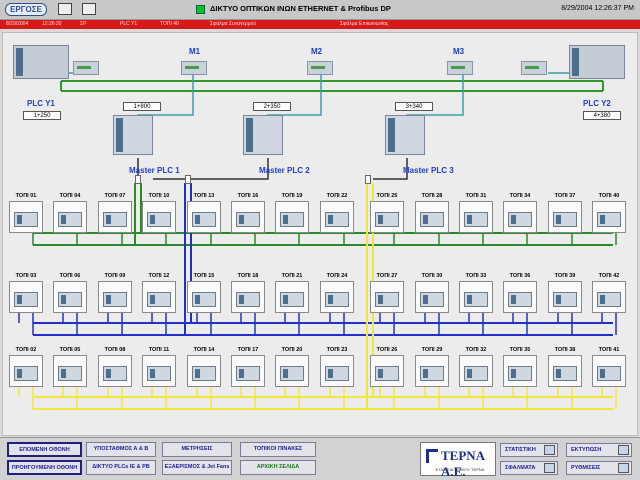 The width and height of the screenshot is (640, 480). I want to click on switch-m3, so click(460, 68).